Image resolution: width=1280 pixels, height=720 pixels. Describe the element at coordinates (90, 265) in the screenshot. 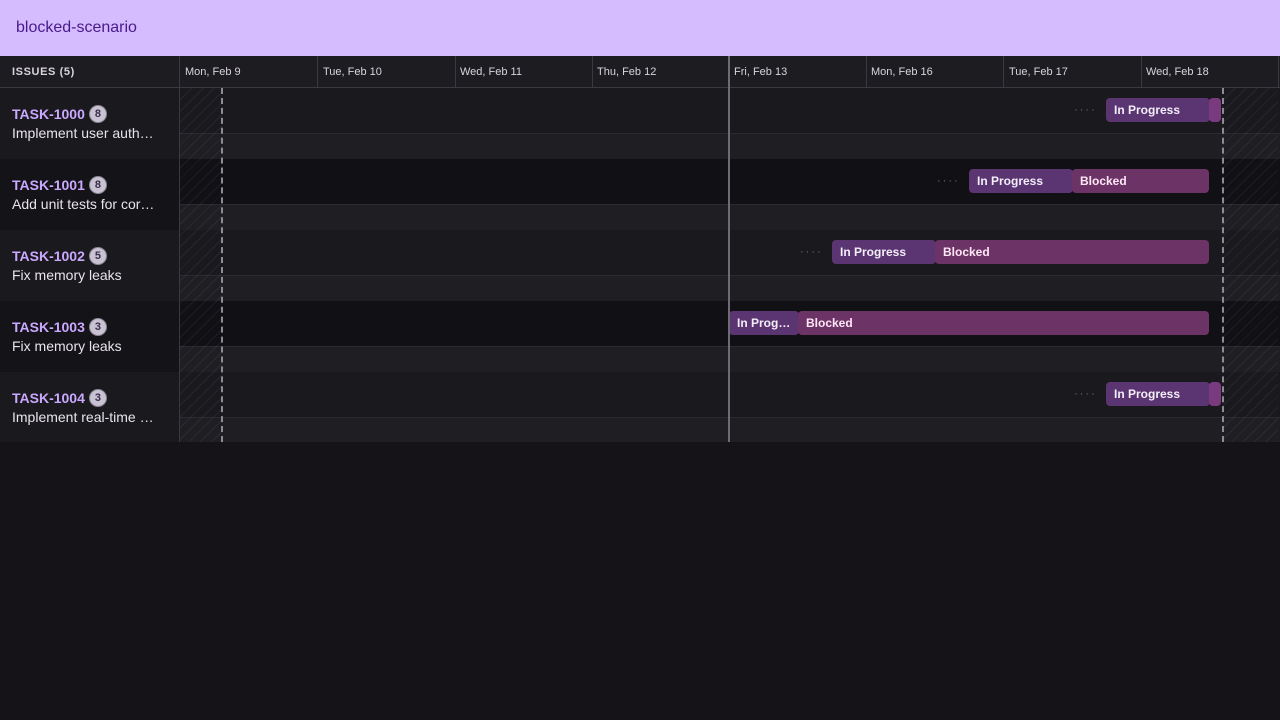

I see `issue-label-cell: TASK-1002 5 Fix memory leaks` at that location.